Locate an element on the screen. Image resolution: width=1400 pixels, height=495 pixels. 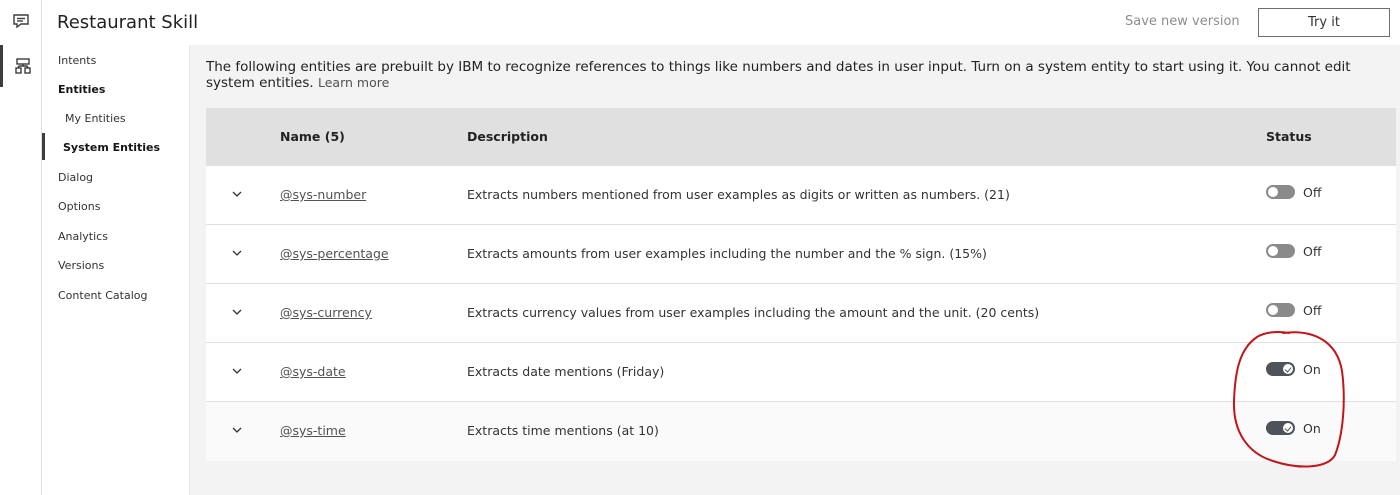
save-new-version-link: Save new version is located at coordinates (1182, 21).